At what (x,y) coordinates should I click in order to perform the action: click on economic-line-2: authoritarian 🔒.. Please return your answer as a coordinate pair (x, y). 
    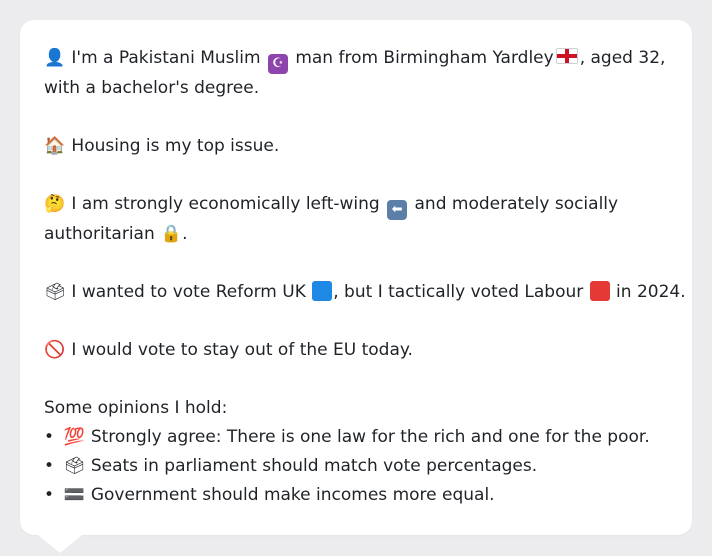
    Looking at the image, I should click on (356, 234).